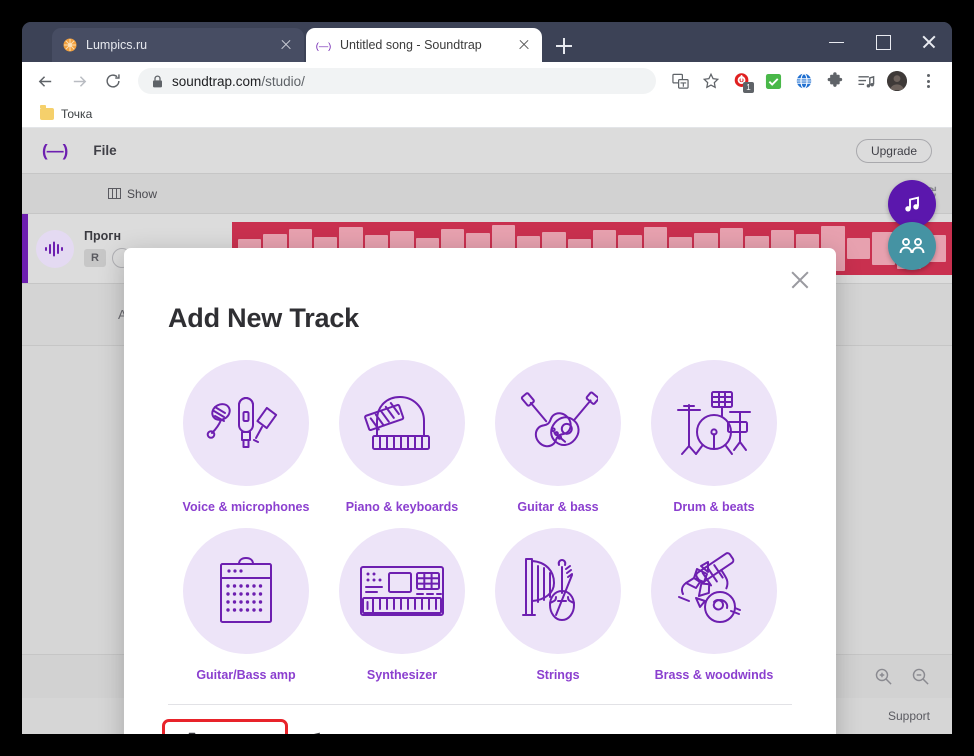 This screenshot has height=756, width=974. I want to click on maximize-button, so click(883, 42).